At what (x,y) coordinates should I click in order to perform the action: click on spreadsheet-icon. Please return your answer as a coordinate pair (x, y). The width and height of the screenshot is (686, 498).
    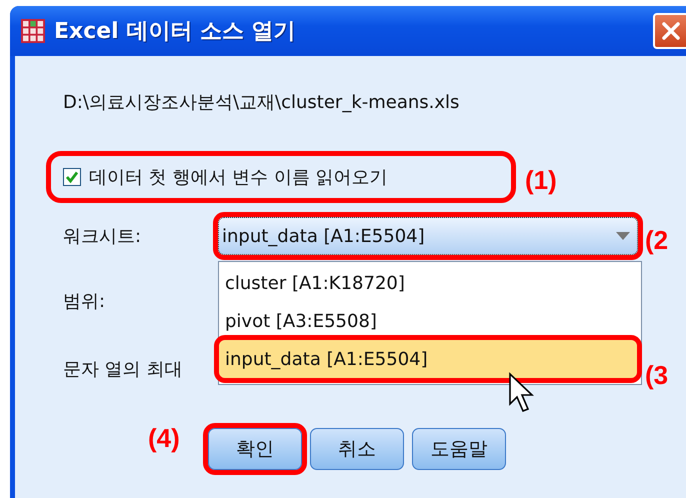
    Looking at the image, I should click on (33, 31).